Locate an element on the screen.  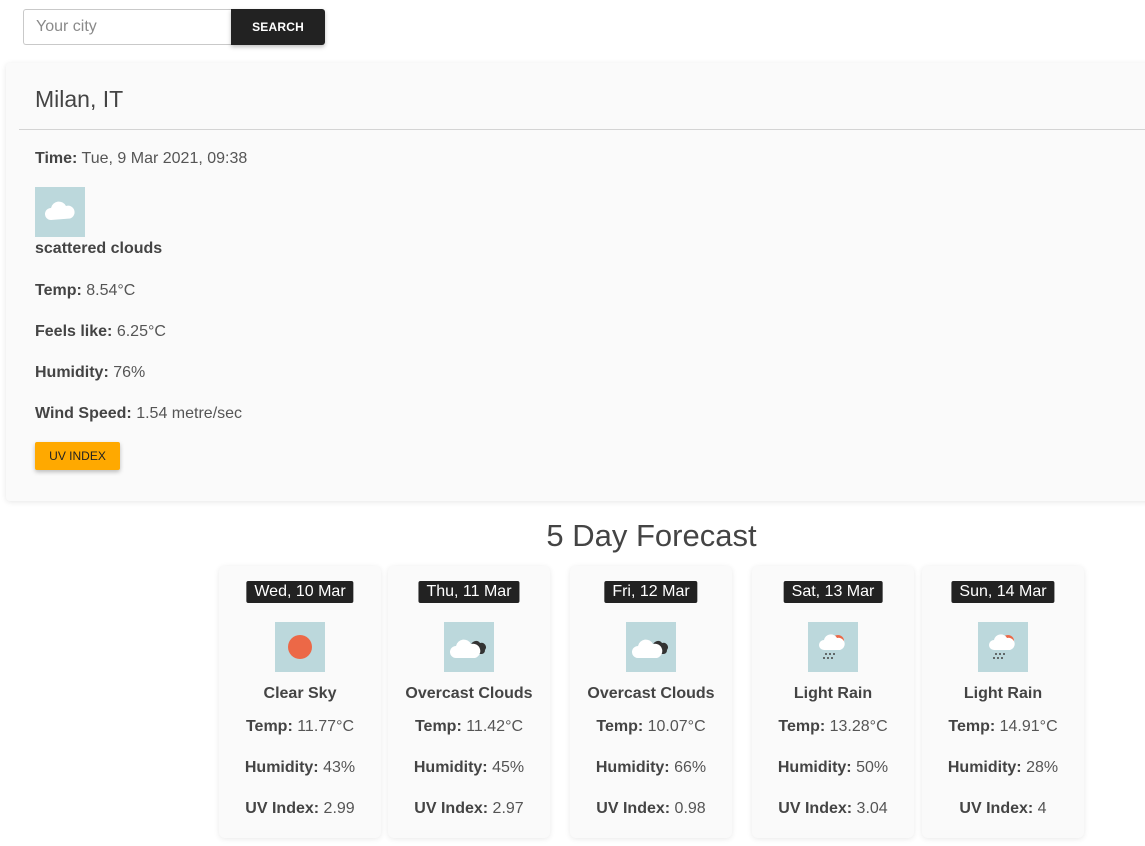
forecast-uv-row: UV Index: 2.97 is located at coordinates (469, 809).